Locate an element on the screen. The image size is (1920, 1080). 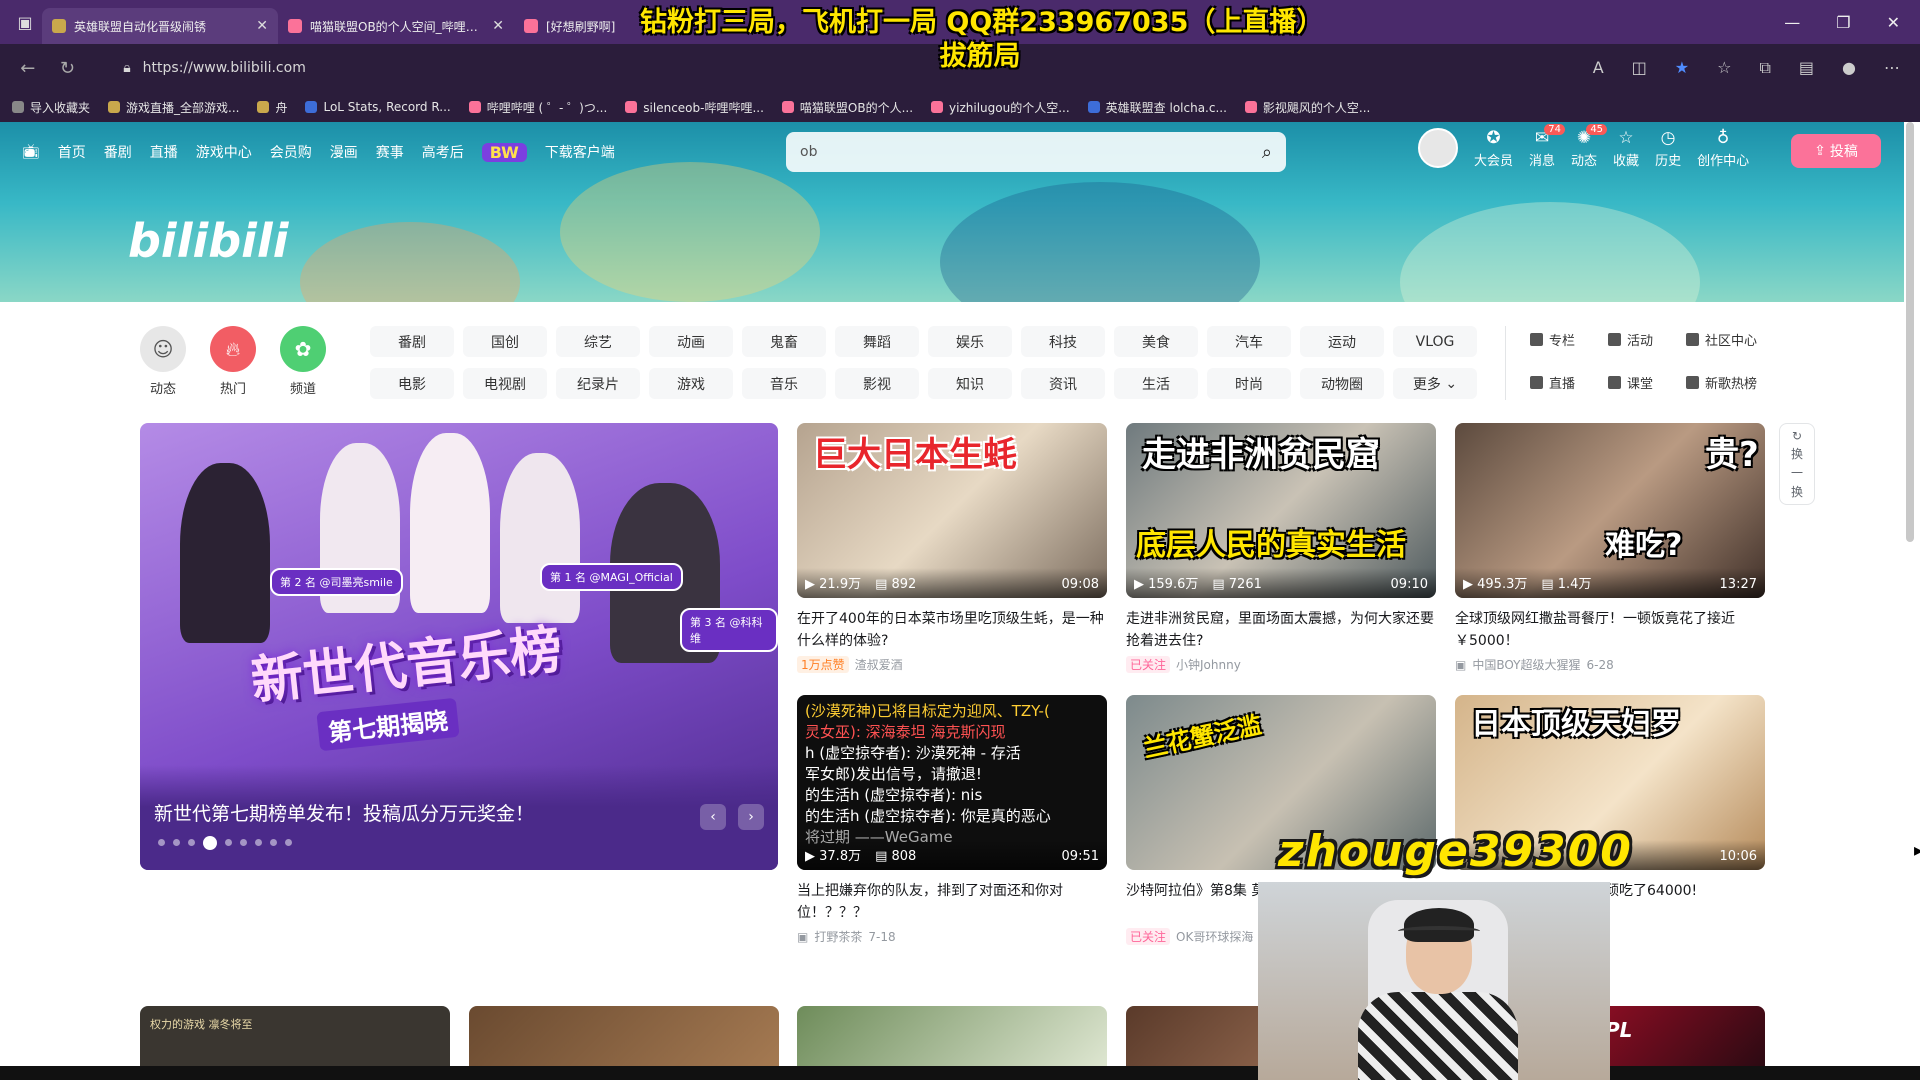
category-chip: 鬼畜 is located at coordinates (784, 341).